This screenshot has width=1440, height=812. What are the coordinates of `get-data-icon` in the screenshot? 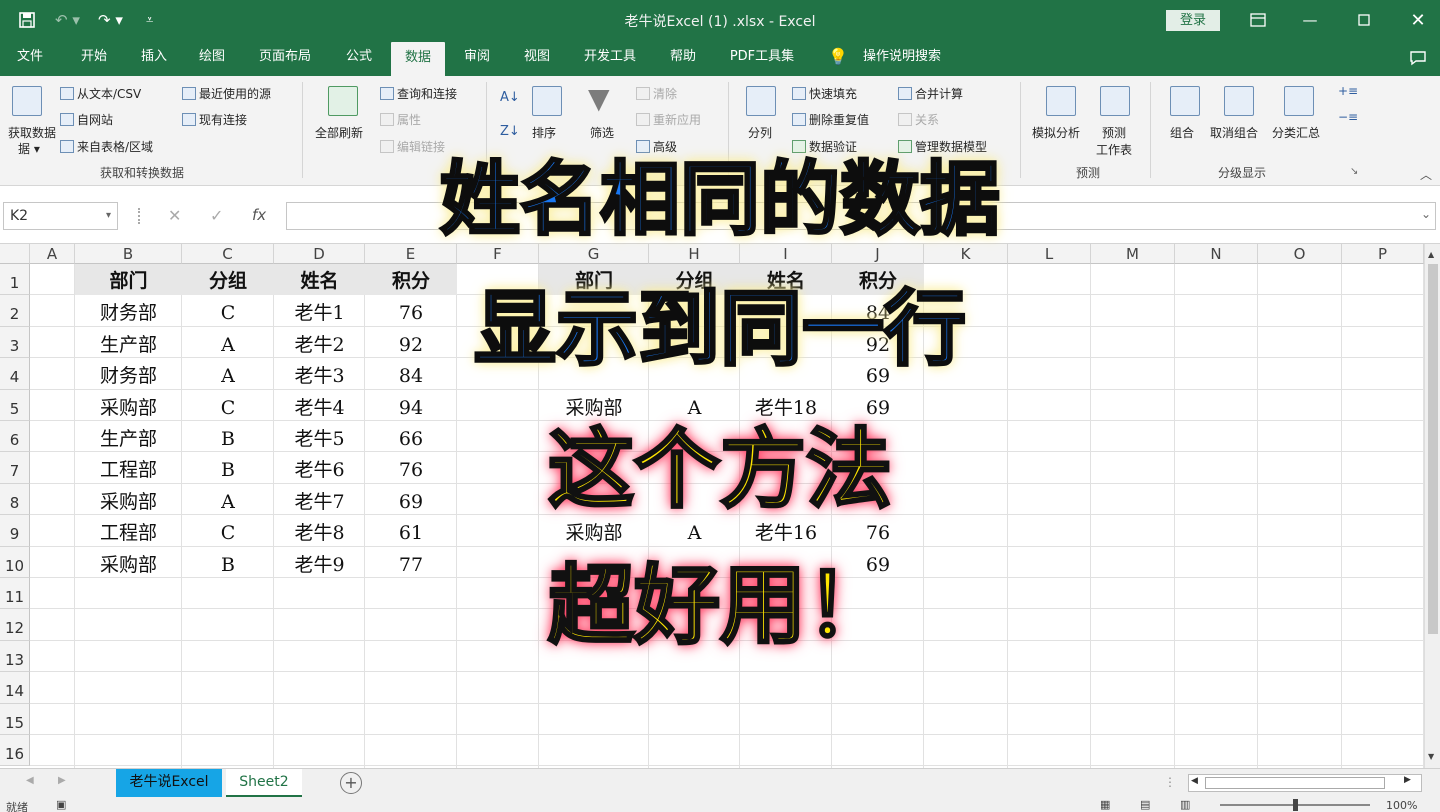 It's located at (27, 101).